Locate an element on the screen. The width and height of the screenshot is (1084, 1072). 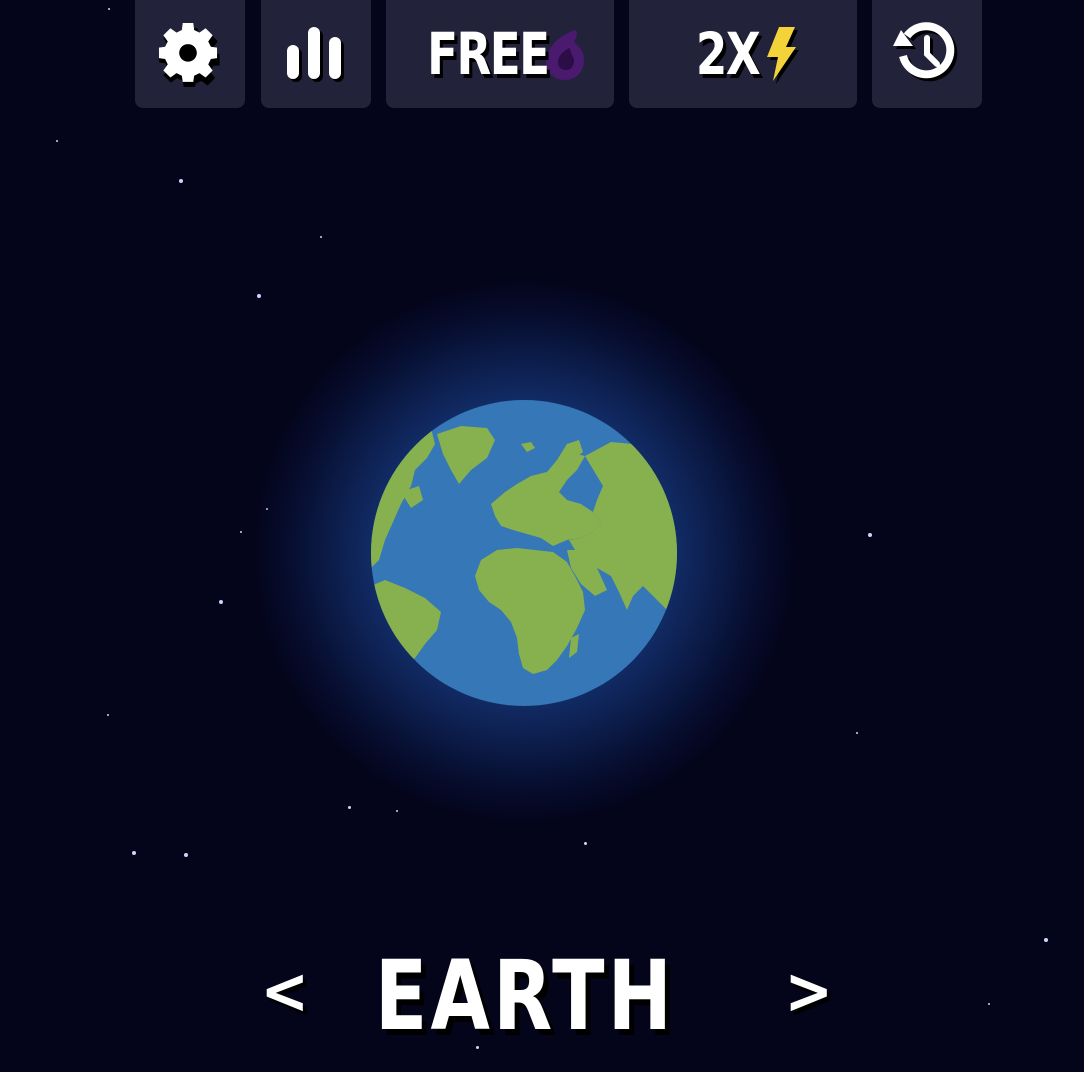
history-button is located at coordinates (927, 54).